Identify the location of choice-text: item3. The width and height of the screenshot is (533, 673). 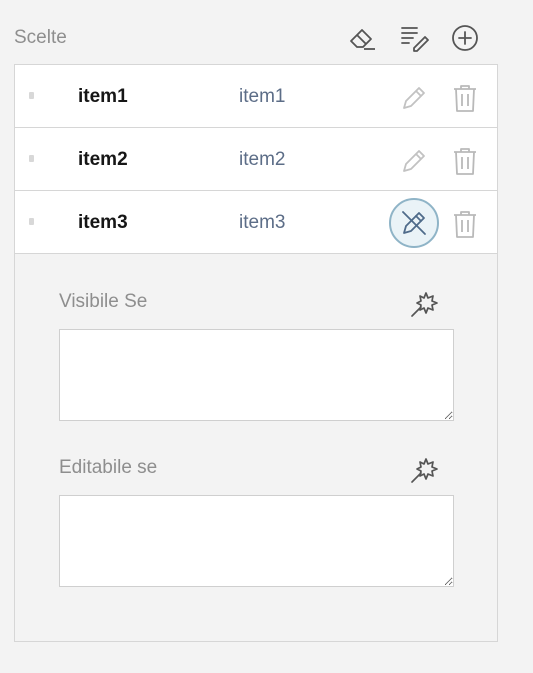
(262, 223).